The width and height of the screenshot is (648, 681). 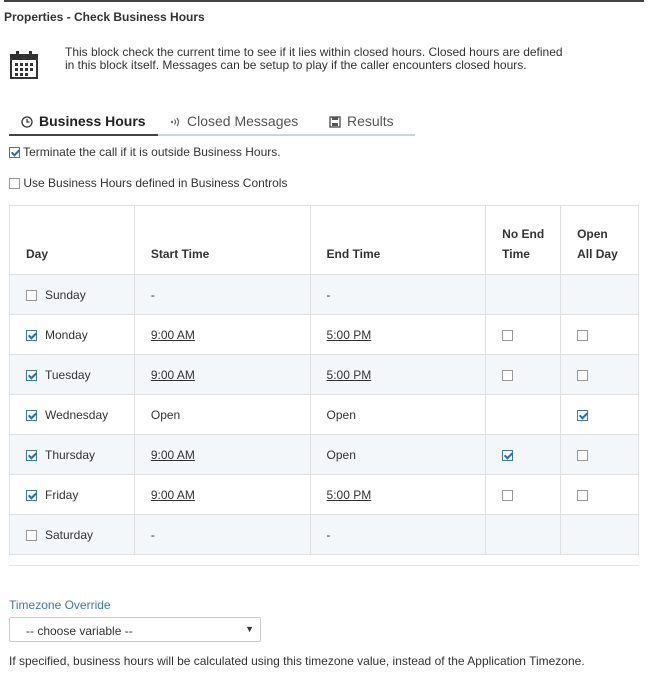 I want to click on table-row: Tuesday 9:00 AM 5:00 PM, so click(x=324, y=374).